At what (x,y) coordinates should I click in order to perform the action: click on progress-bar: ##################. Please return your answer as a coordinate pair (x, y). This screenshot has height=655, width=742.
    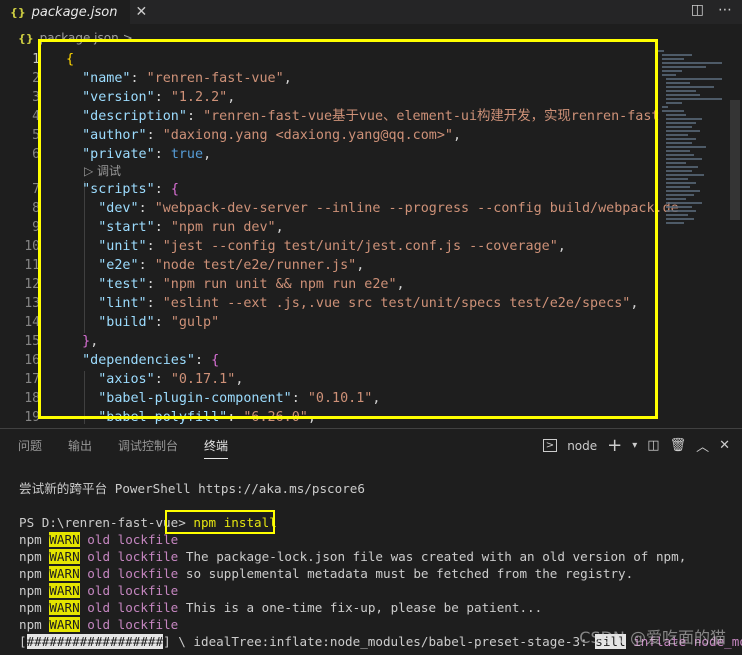
    Looking at the image, I should click on (95, 641).